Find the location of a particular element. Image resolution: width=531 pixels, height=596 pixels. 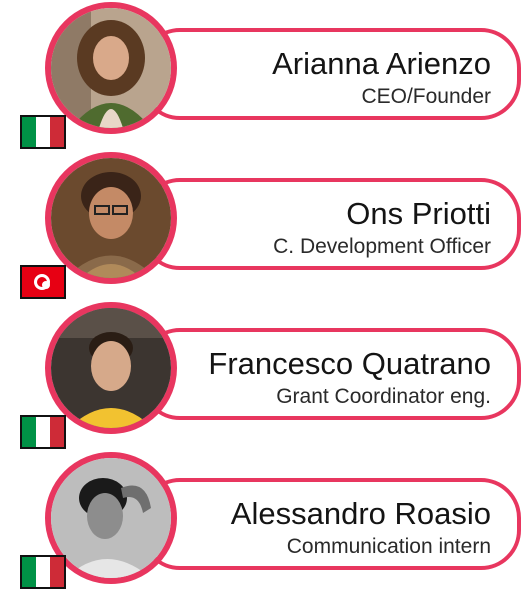

name-pill: Arianna Arienzo CEO/Founder is located at coordinates (330, 74).